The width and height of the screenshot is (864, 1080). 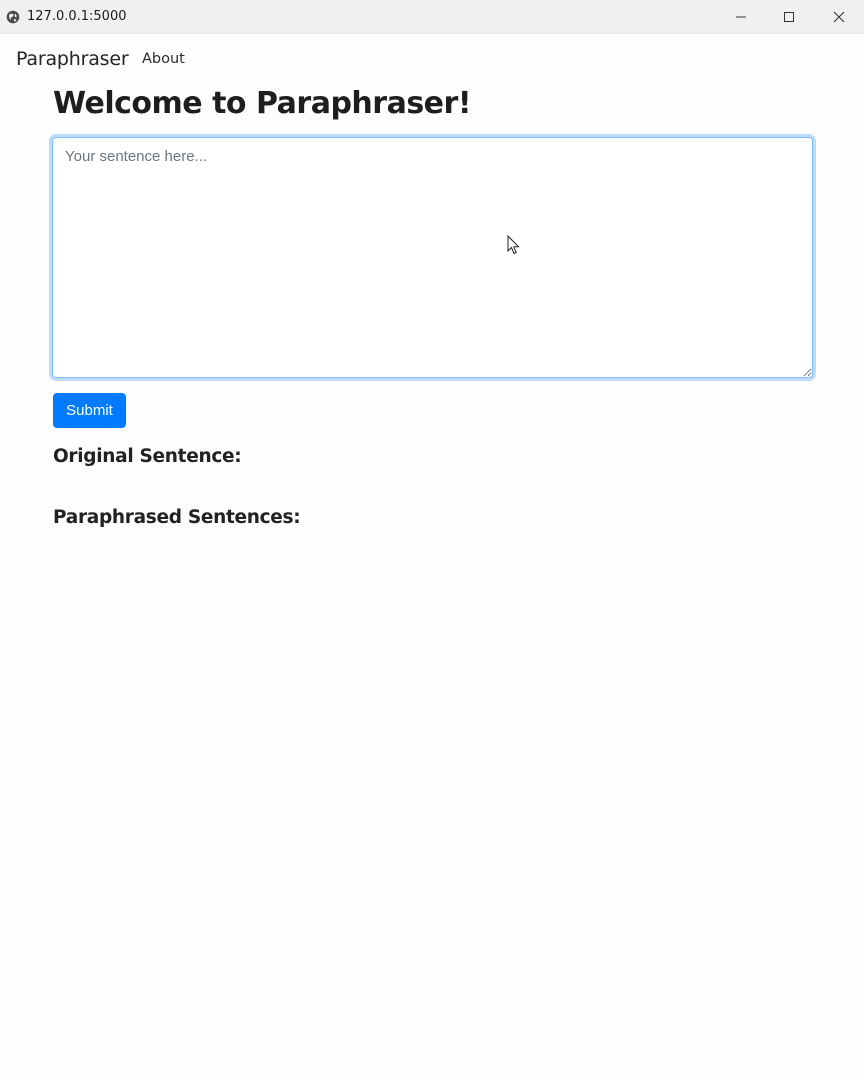 I want to click on close-button, so click(x=839, y=17).